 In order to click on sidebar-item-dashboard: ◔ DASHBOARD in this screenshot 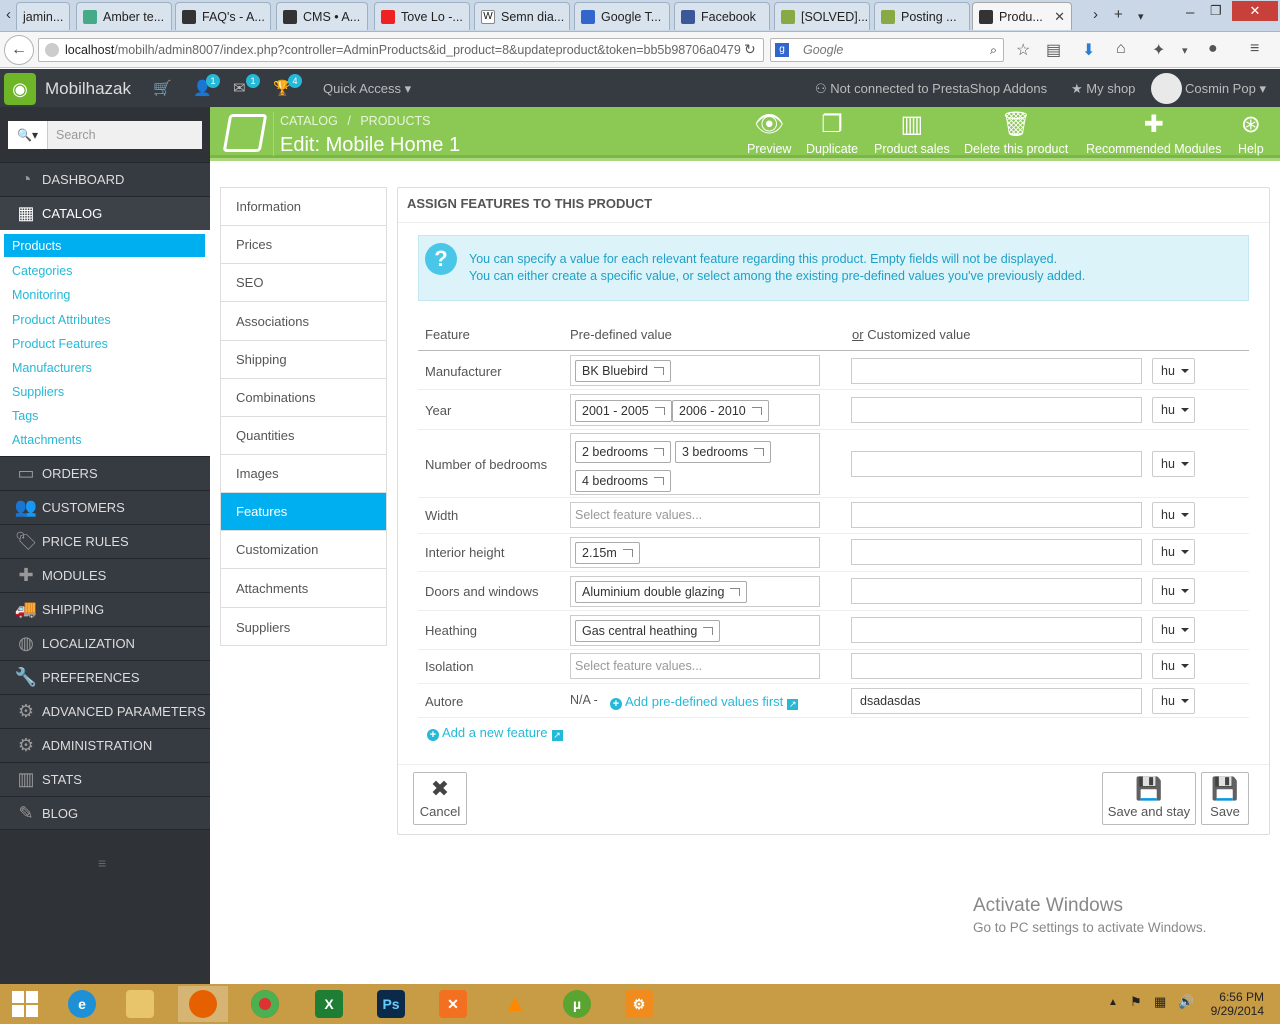, I will do `click(105, 179)`.